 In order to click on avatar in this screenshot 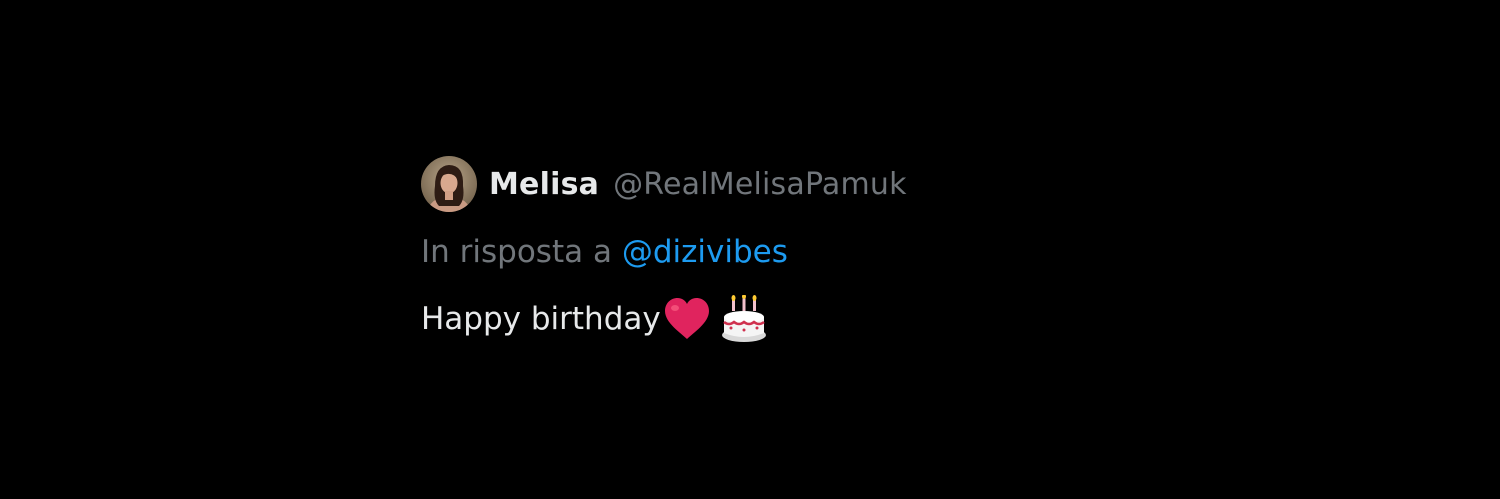, I will do `click(449, 184)`.